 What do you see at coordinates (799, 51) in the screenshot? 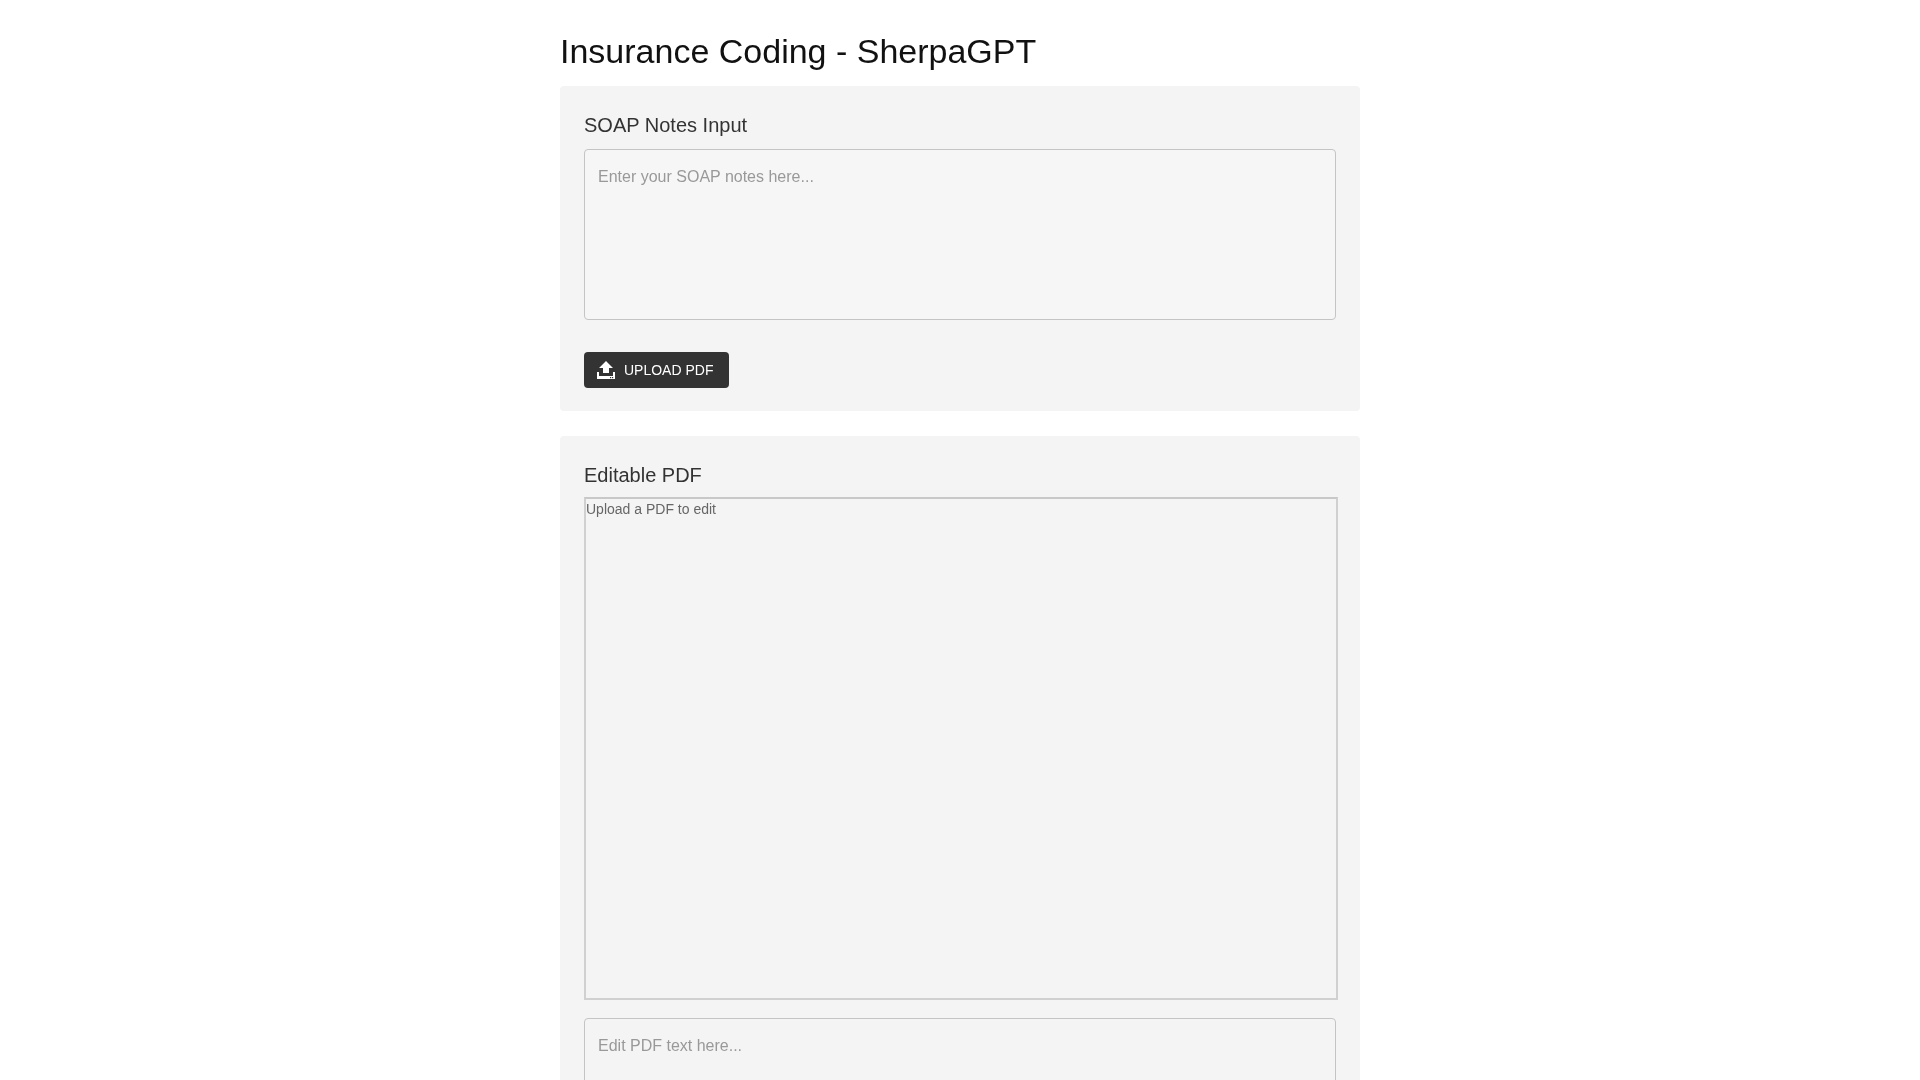
I see `page-title: Insurance Coding - SherpaGPT` at bounding box center [799, 51].